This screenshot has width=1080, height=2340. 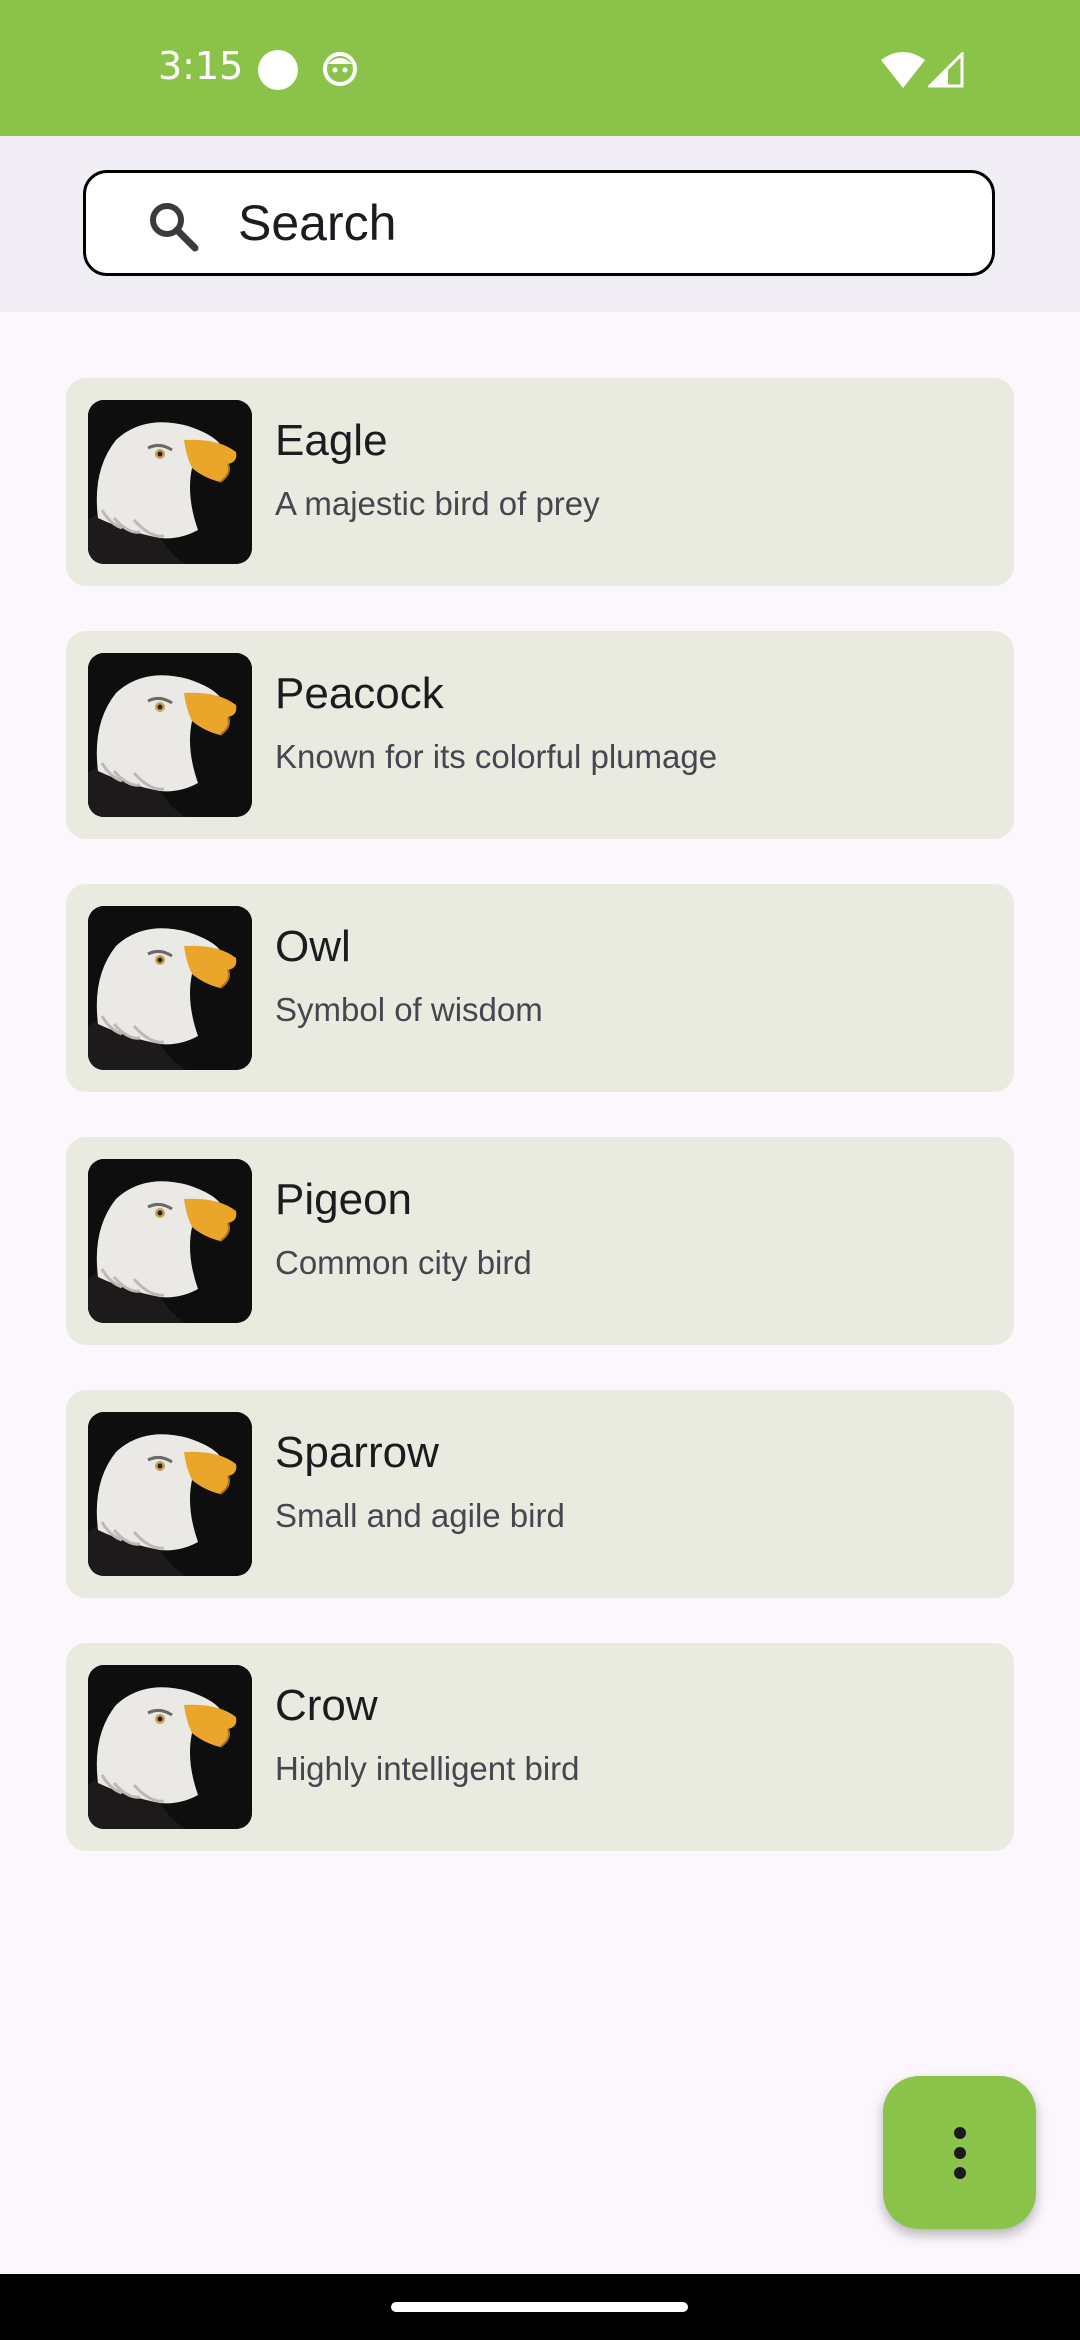 I want to click on bird-card: Crow Highly intelligent bird, so click(x=540, y=1747).